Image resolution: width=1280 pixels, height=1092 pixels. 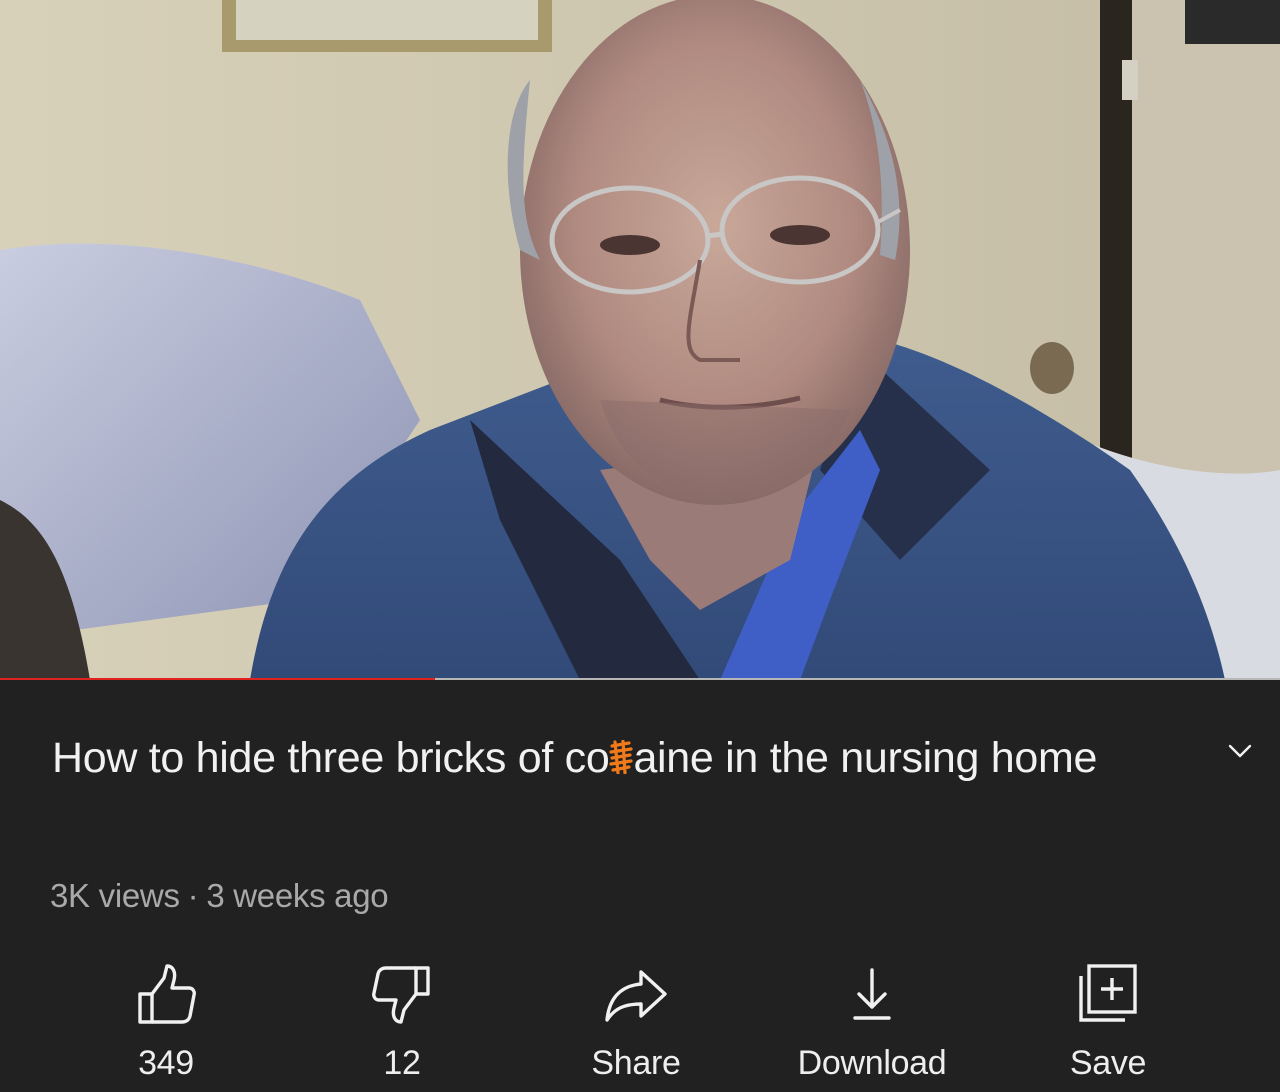 I want to click on like-button: 349, so click(x=166, y=1022).